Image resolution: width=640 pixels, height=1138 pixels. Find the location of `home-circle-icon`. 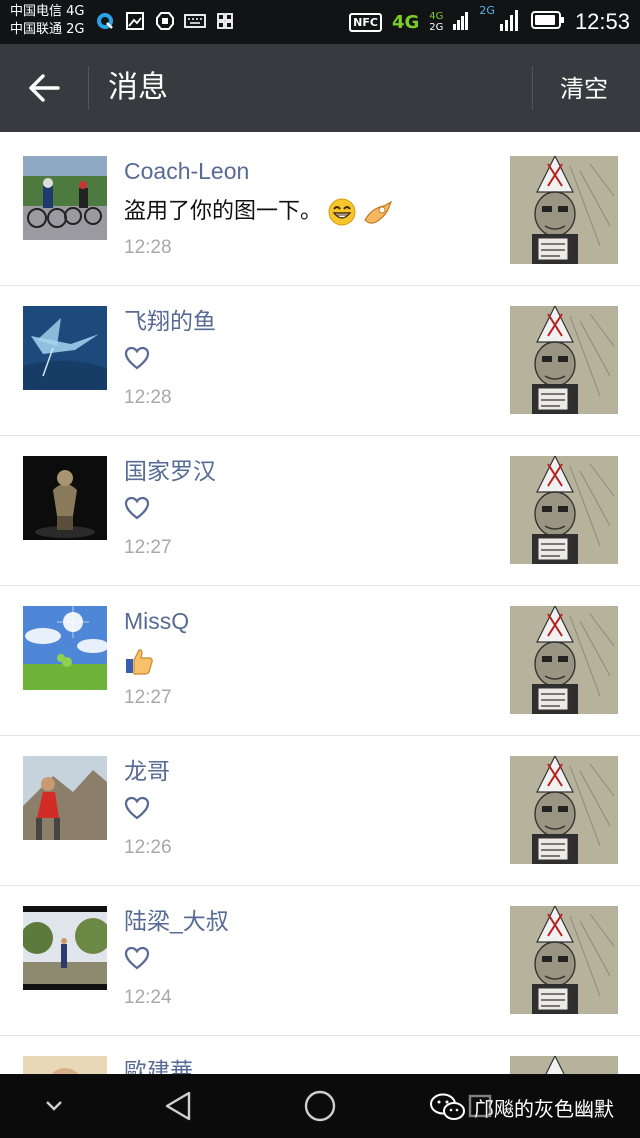

home-circle-icon is located at coordinates (320, 1106).